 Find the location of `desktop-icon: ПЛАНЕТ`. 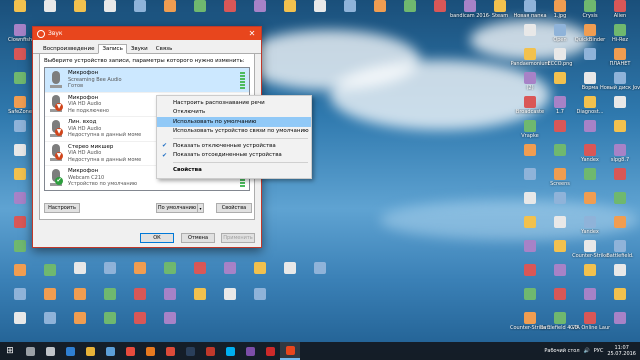

desktop-icon: ПЛАНЕТ is located at coordinates (620, 57).